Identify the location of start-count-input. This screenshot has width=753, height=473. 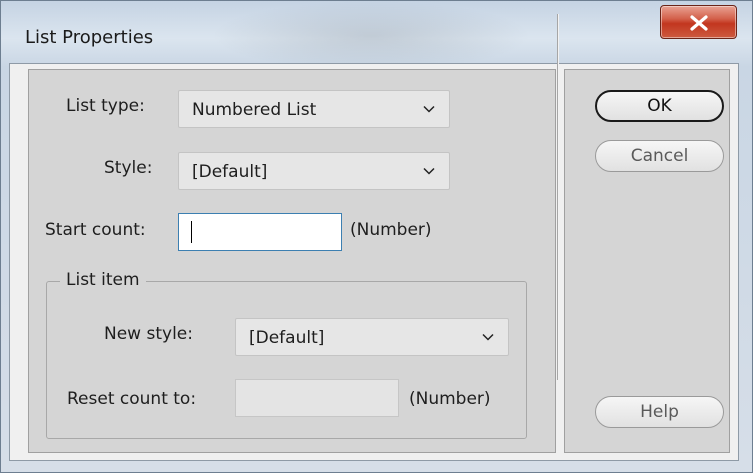
(260, 232).